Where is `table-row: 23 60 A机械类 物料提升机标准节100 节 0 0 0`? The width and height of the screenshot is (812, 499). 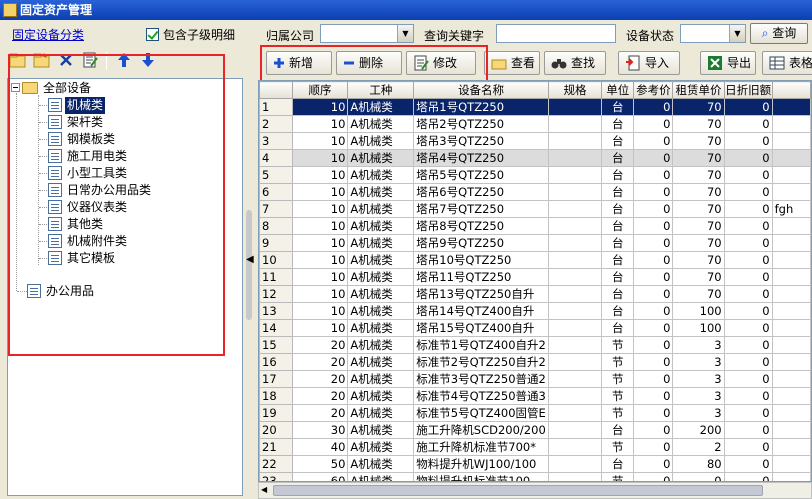
table-row: 23 60 A机械类 物料提升机标准节100 节 0 0 0 is located at coordinates (535, 476).